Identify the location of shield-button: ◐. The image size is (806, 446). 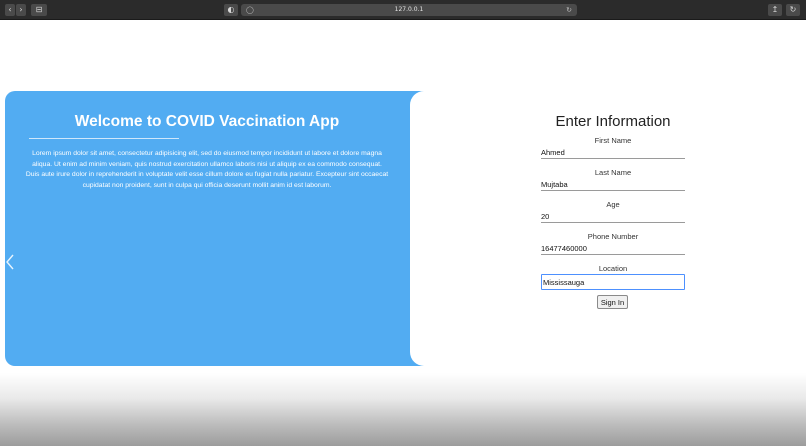
(231, 10).